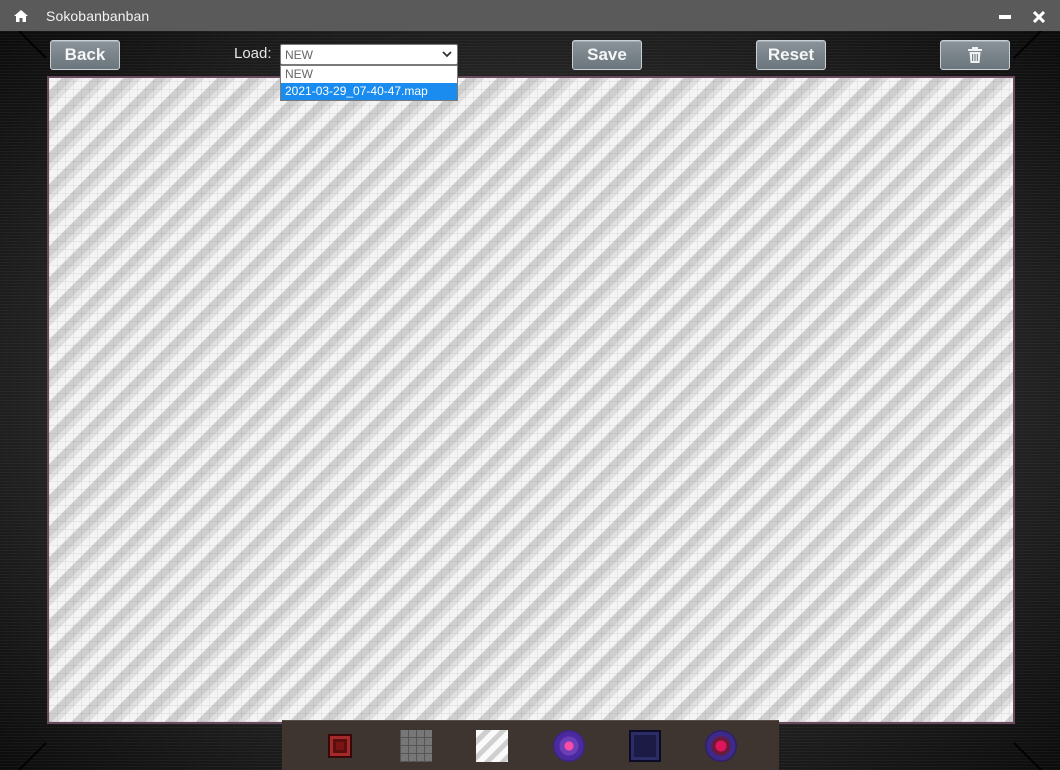 This screenshot has height=770, width=1060. What do you see at coordinates (369, 54) in the screenshot?
I see `load-select: NEW` at bounding box center [369, 54].